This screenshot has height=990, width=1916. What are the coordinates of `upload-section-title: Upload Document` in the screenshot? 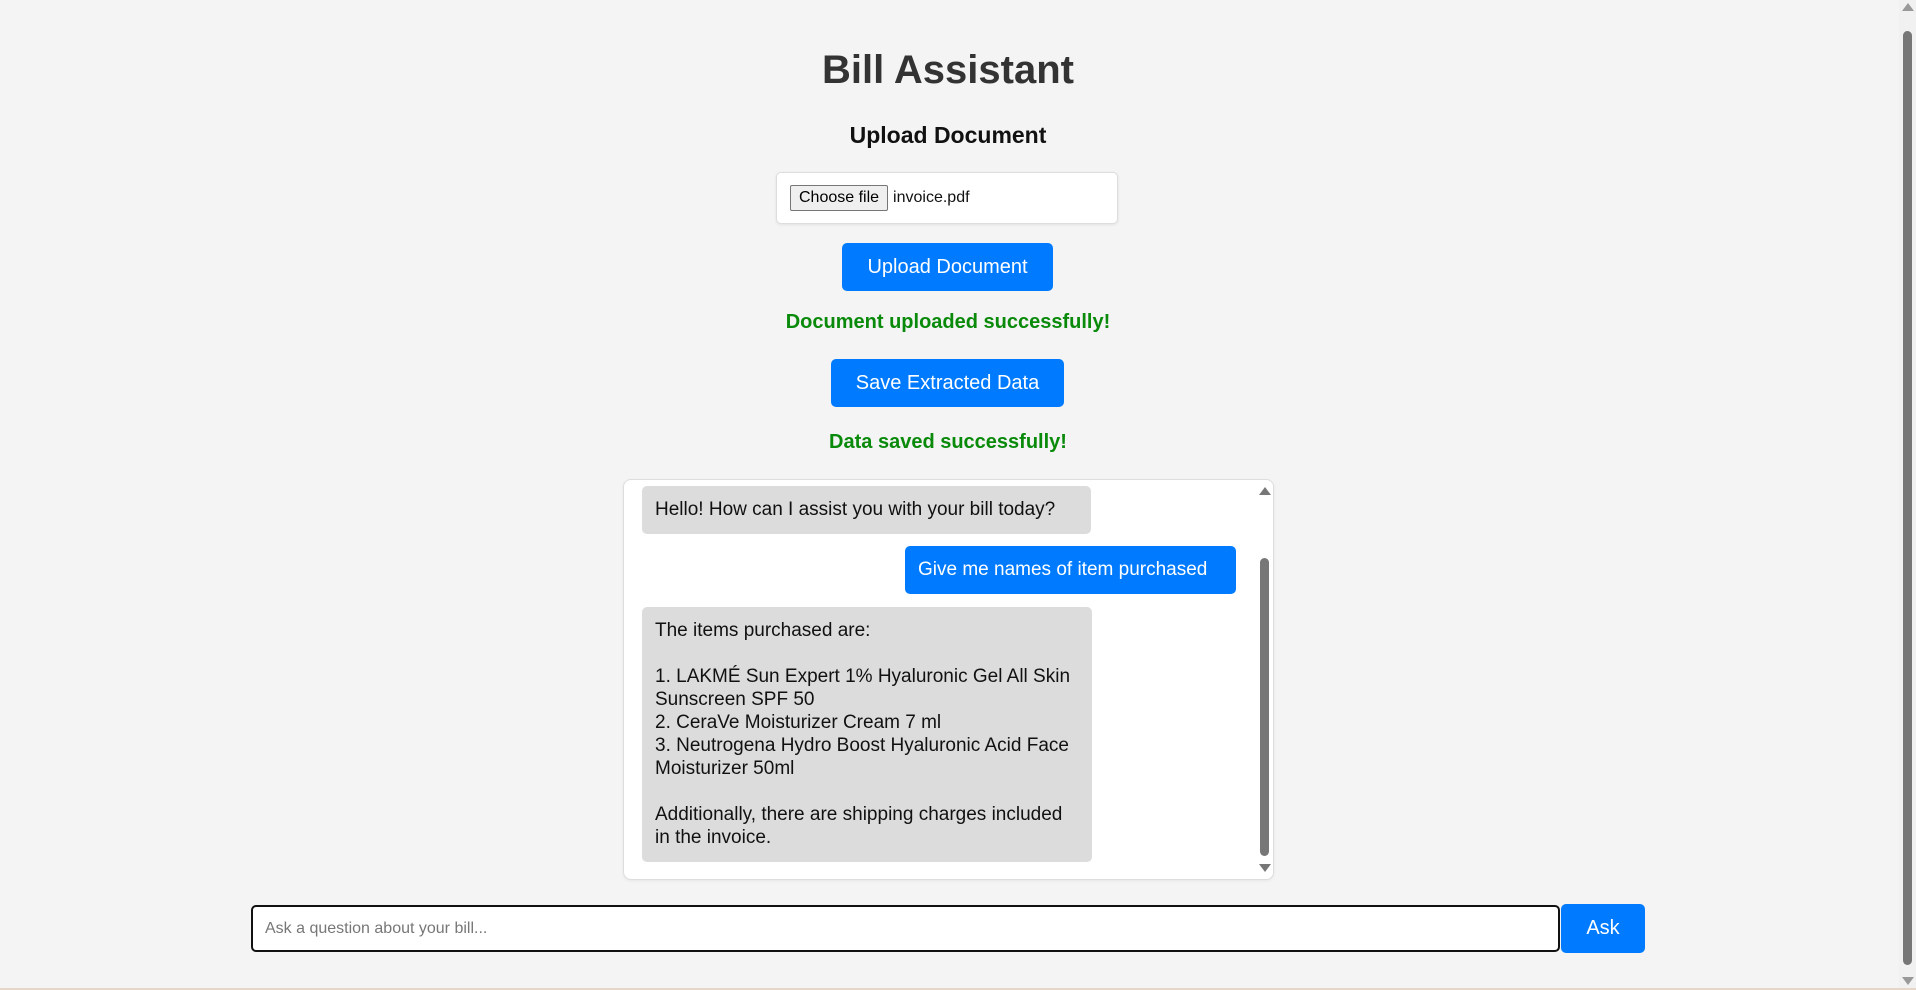 It's located at (948, 135).